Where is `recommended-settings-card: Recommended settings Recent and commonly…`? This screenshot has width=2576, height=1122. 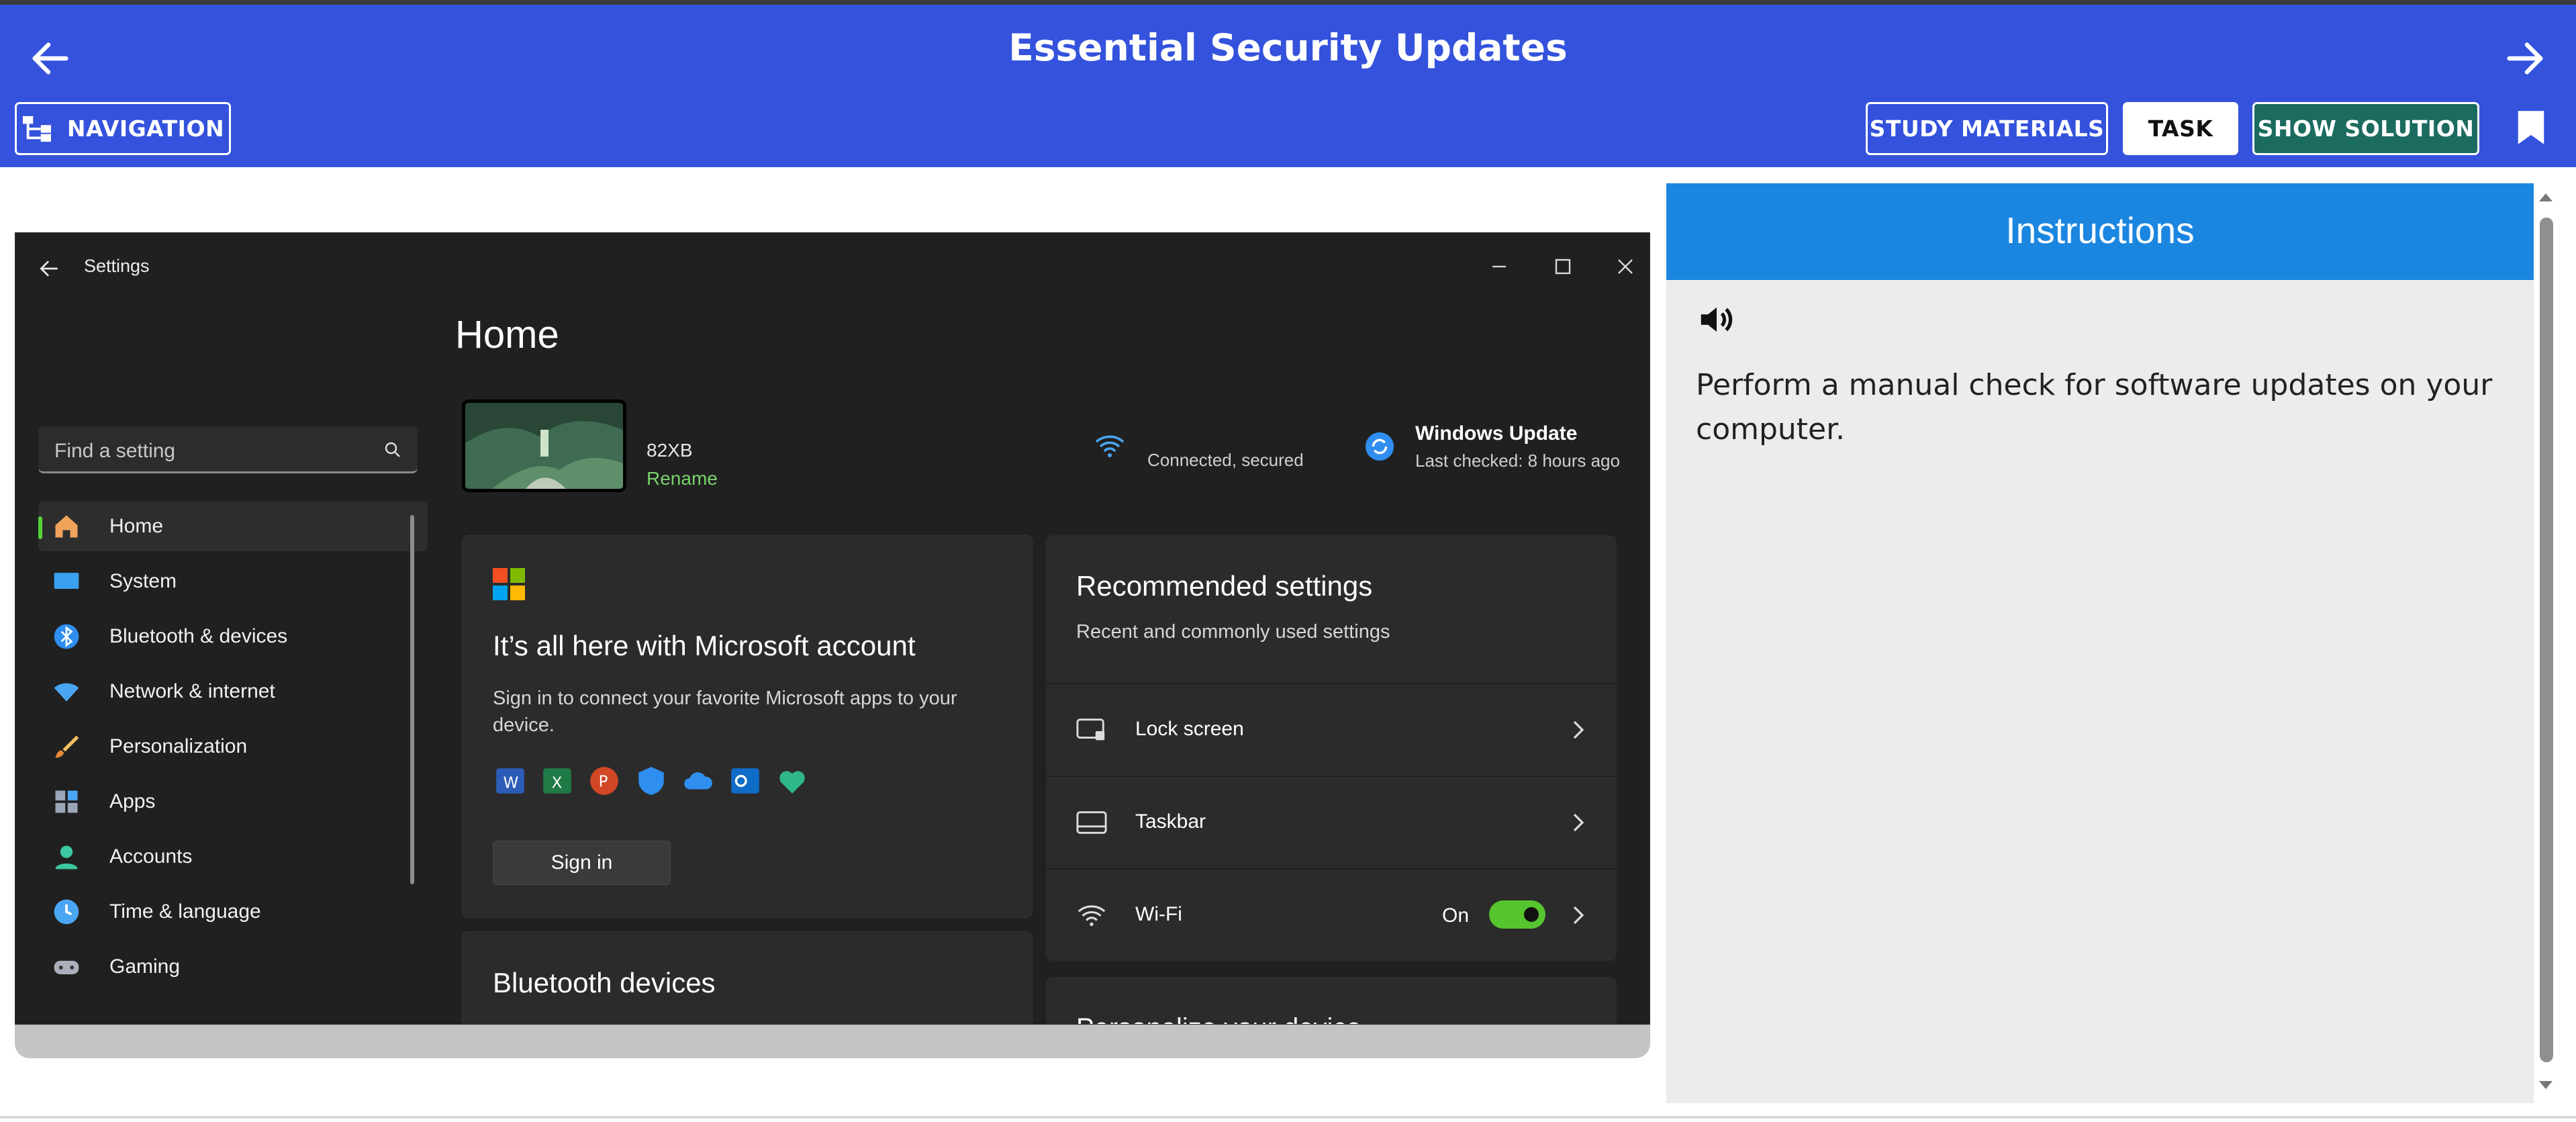
recommended-settings-card: Recommended settings Recent and commonly… is located at coordinates (1331, 770).